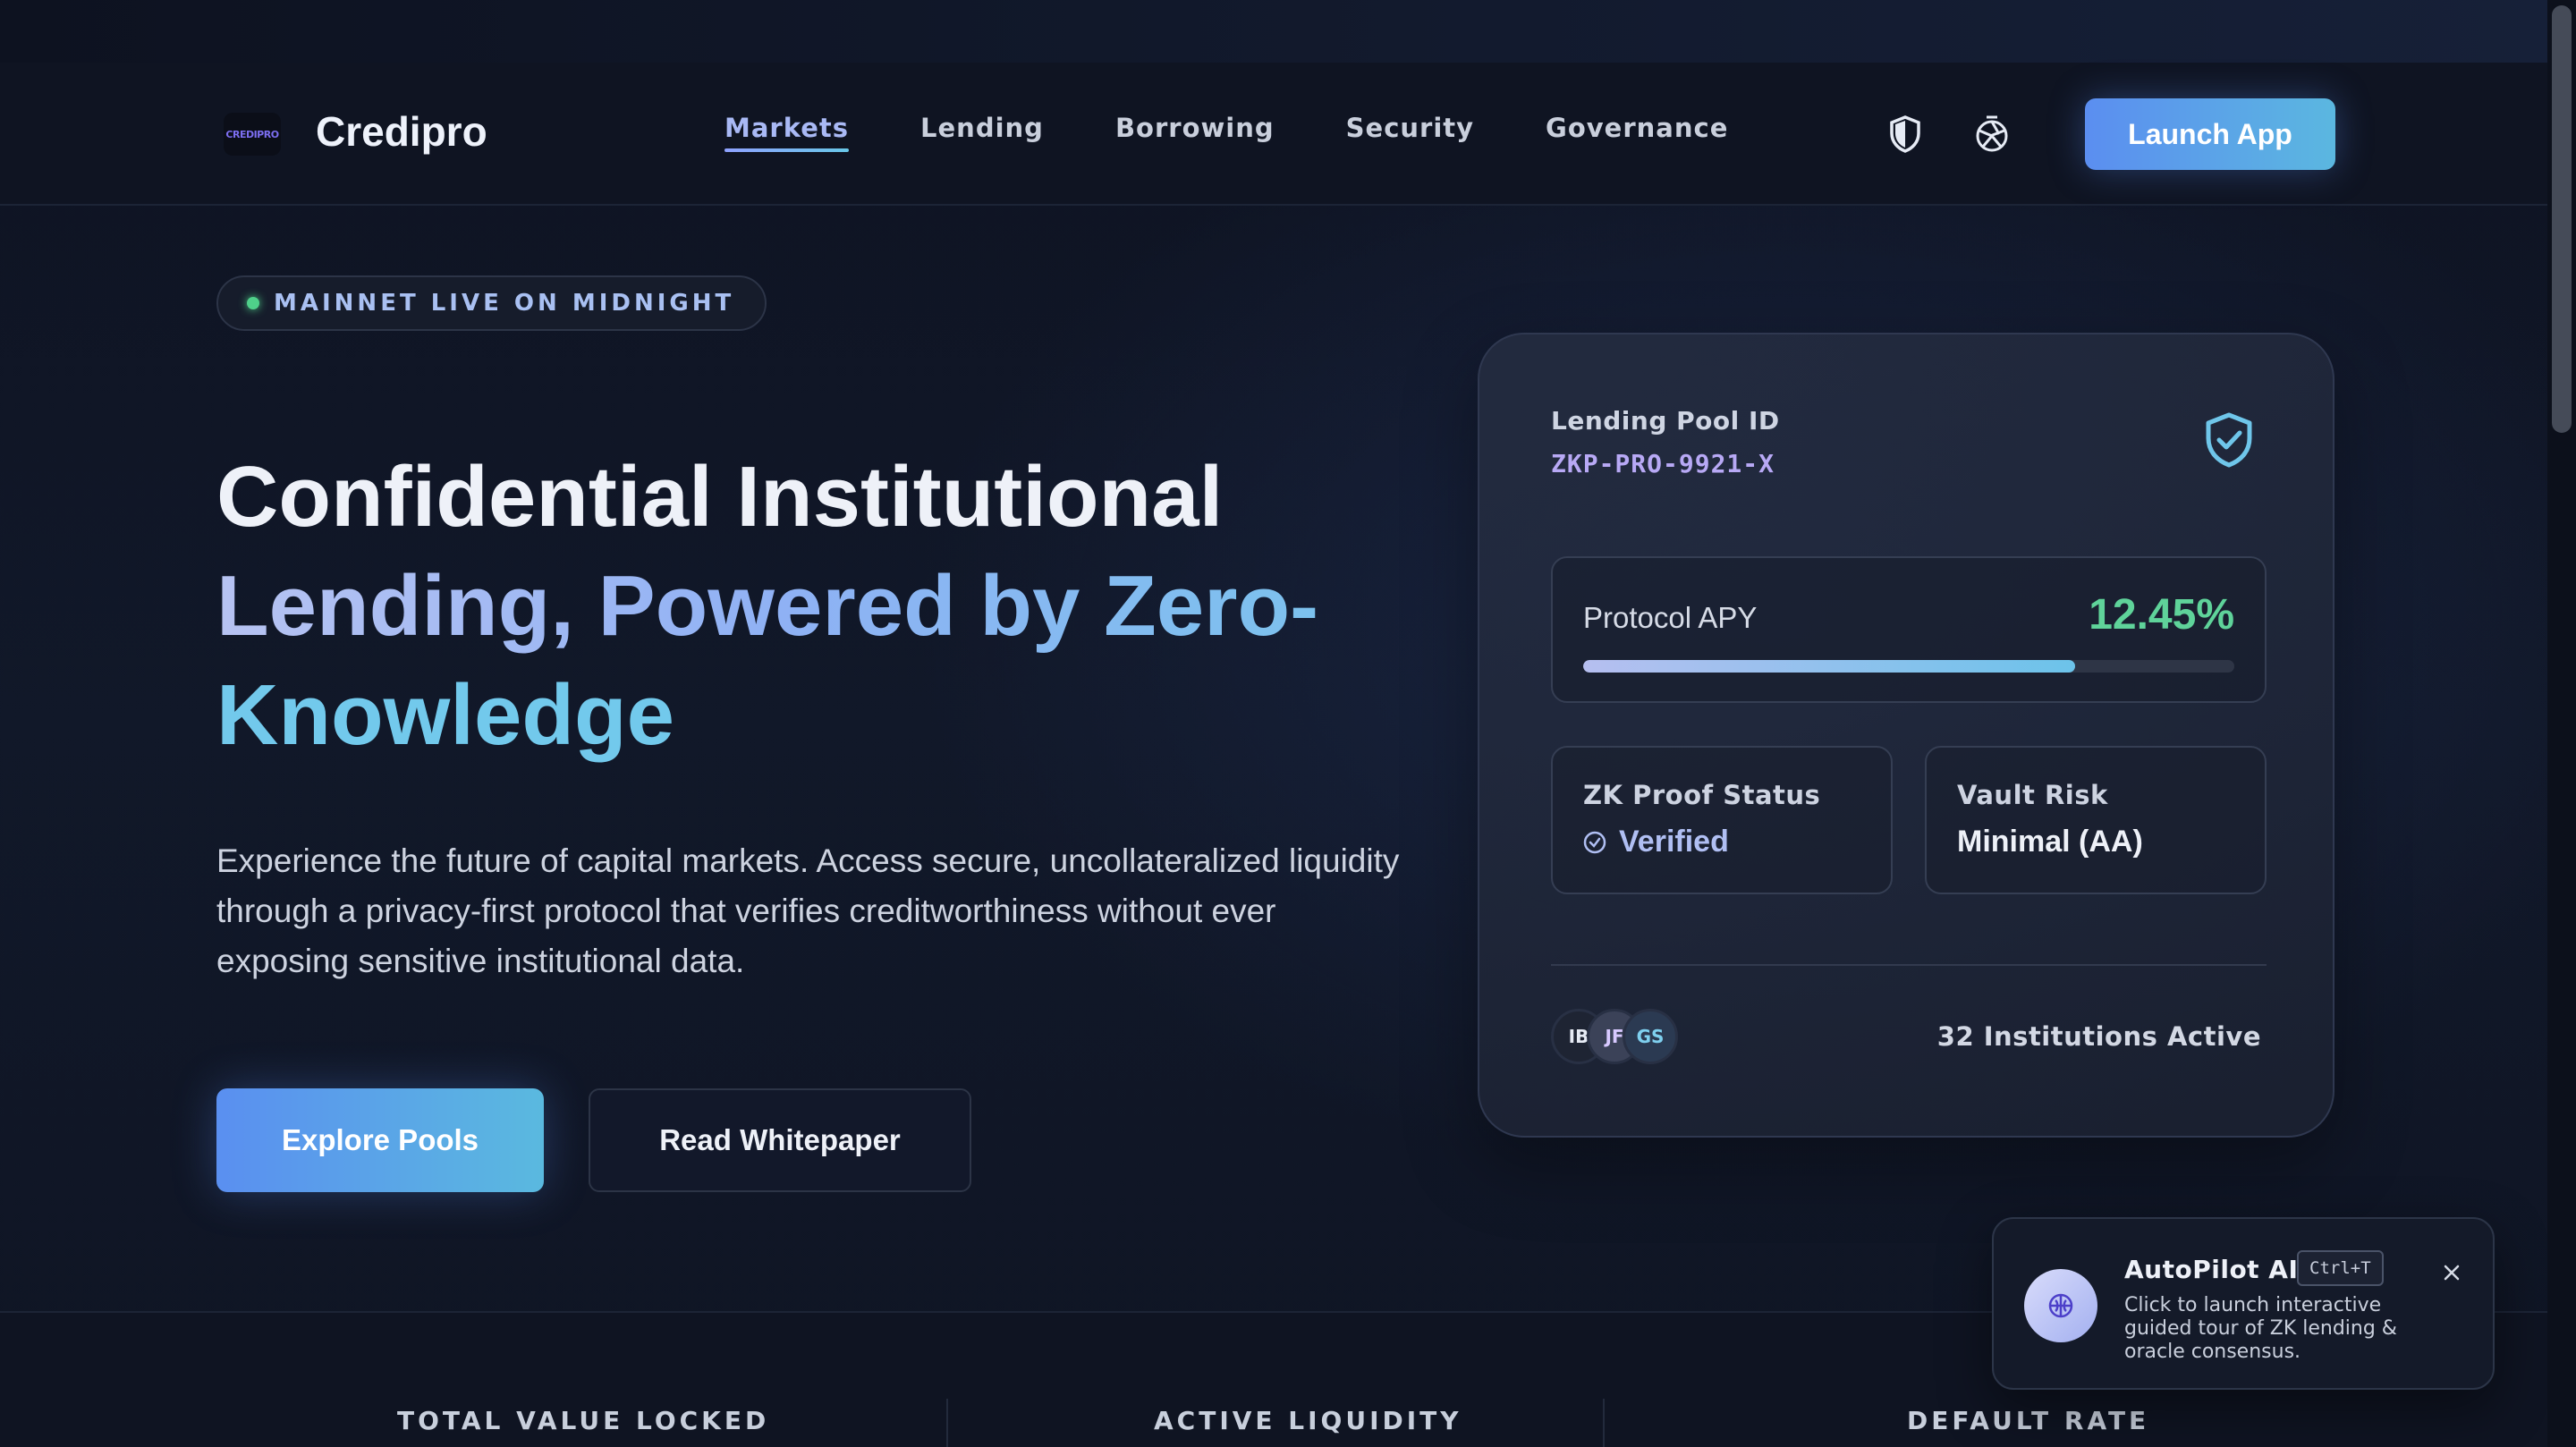 This screenshot has height=1447, width=2576. What do you see at coordinates (720, 497) in the screenshot?
I see `hero-line-1: Confidential Institutional` at bounding box center [720, 497].